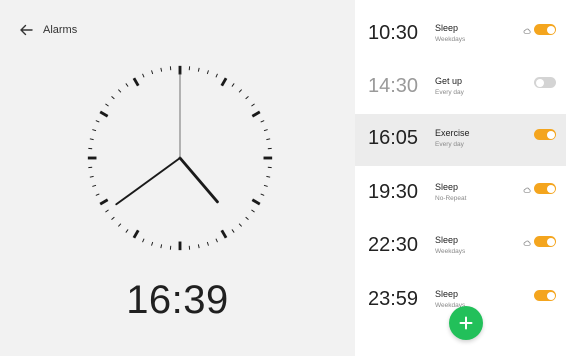  Describe the element at coordinates (393, 33) in the screenshot. I see `alarm-time: 10:30` at that location.